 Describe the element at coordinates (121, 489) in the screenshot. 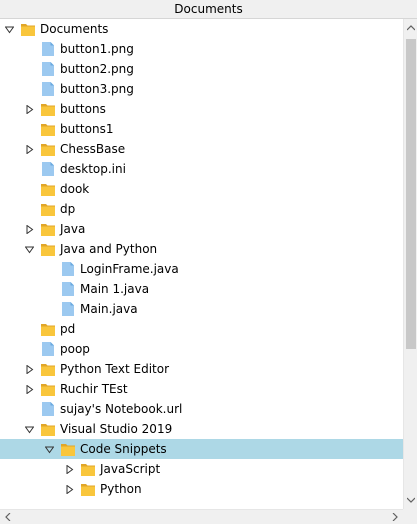

I see `tree-row-label: Python` at that location.